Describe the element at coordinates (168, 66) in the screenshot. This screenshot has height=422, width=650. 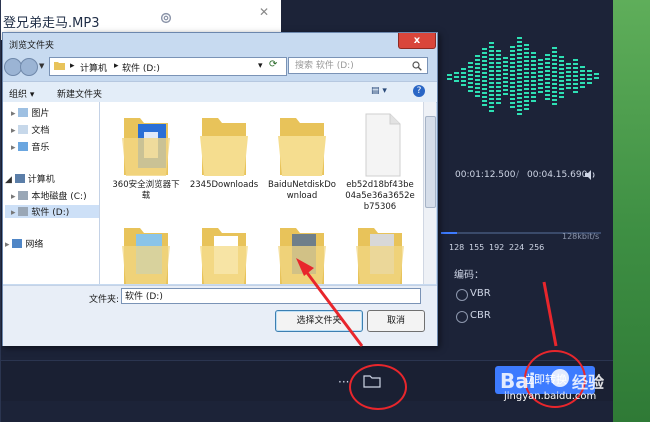
I see `address-bar: ▸ 计算机 ▸ 软件 (D:) ▾` at that location.